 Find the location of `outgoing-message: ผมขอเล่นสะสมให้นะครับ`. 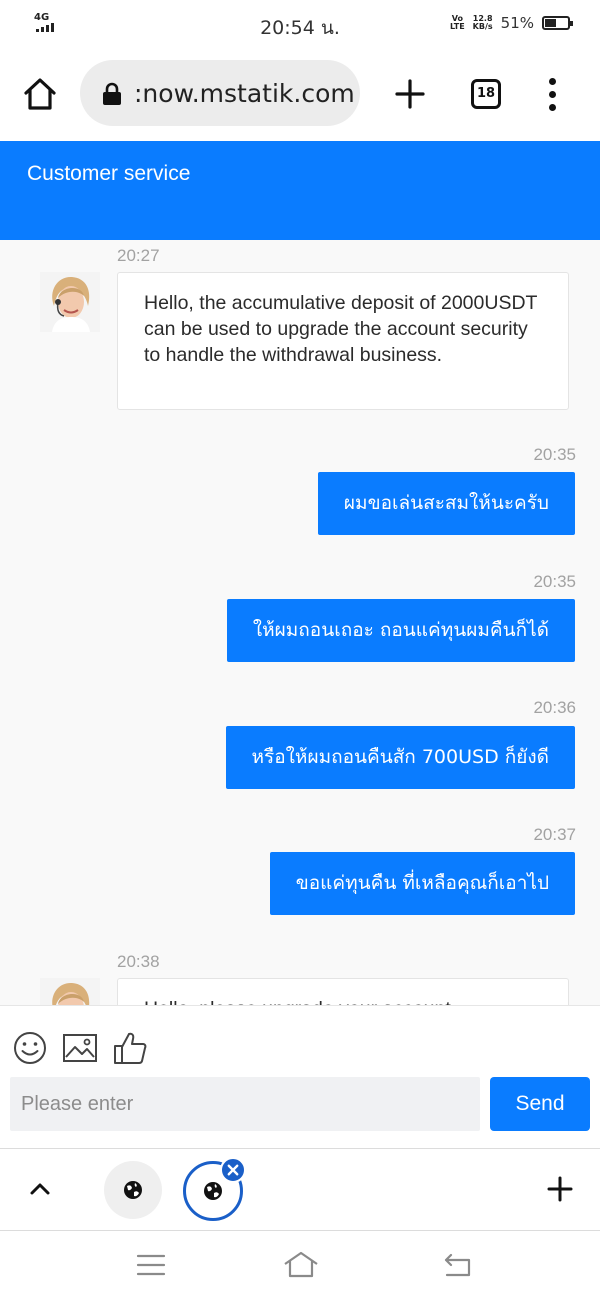

outgoing-message: ผมขอเล่นสะสมให้นะครับ is located at coordinates (446, 503).